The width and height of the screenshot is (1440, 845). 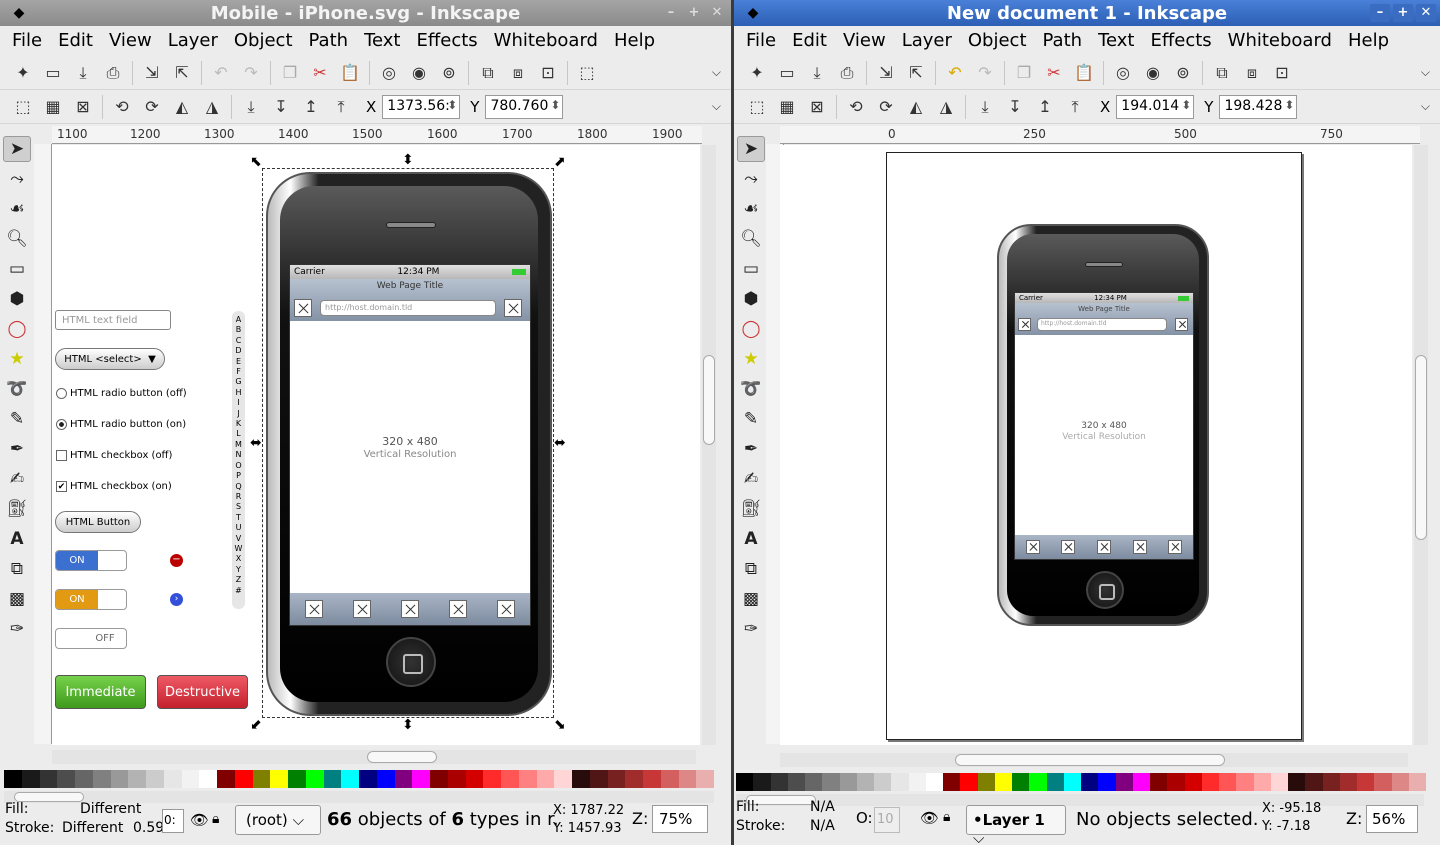 I want to click on flip-horizontal-icon: ◭, so click(x=916, y=107).